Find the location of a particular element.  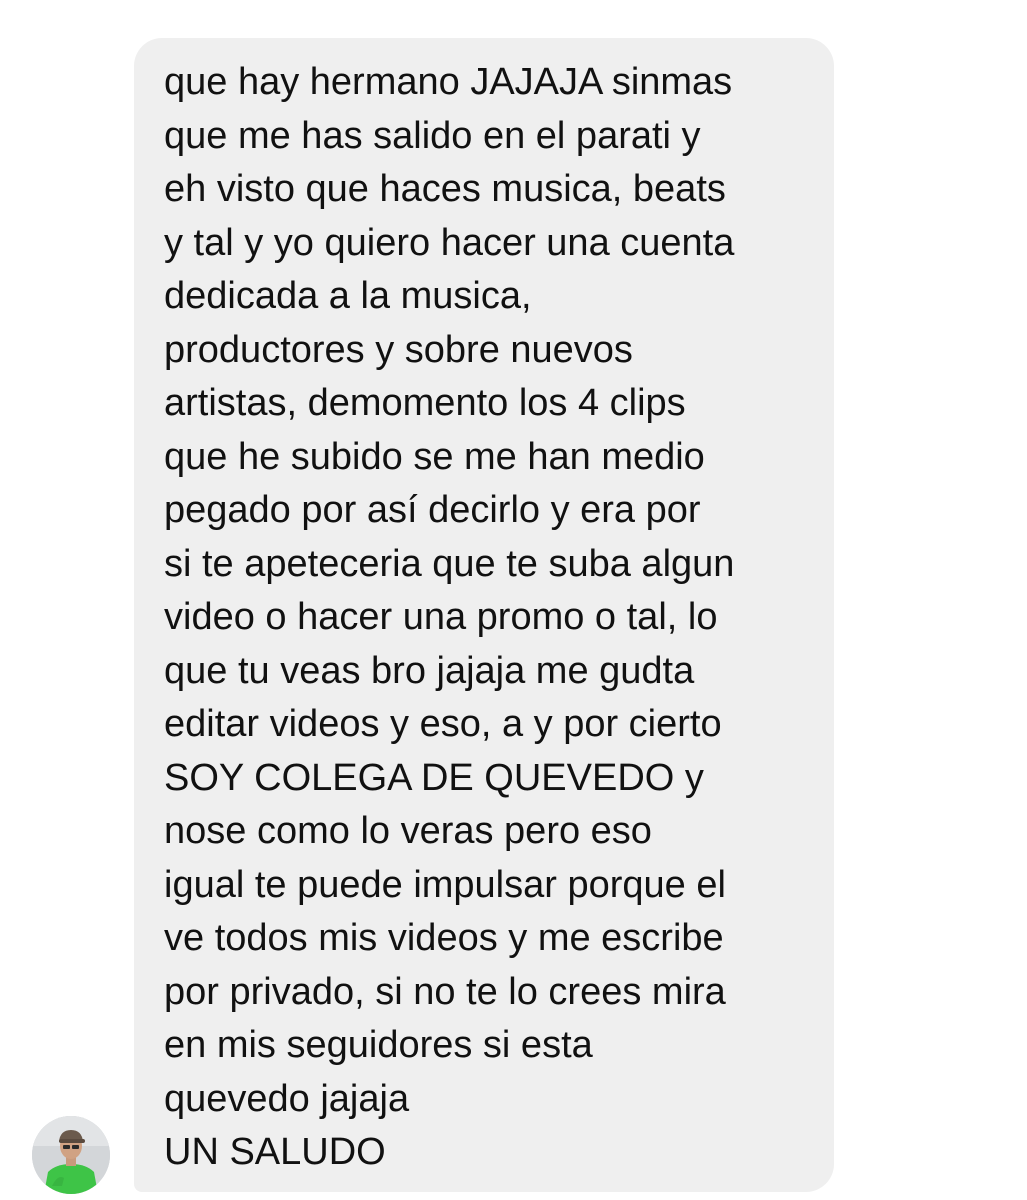

message-line: ve todos mis videos y me escribe is located at coordinates (444, 938).